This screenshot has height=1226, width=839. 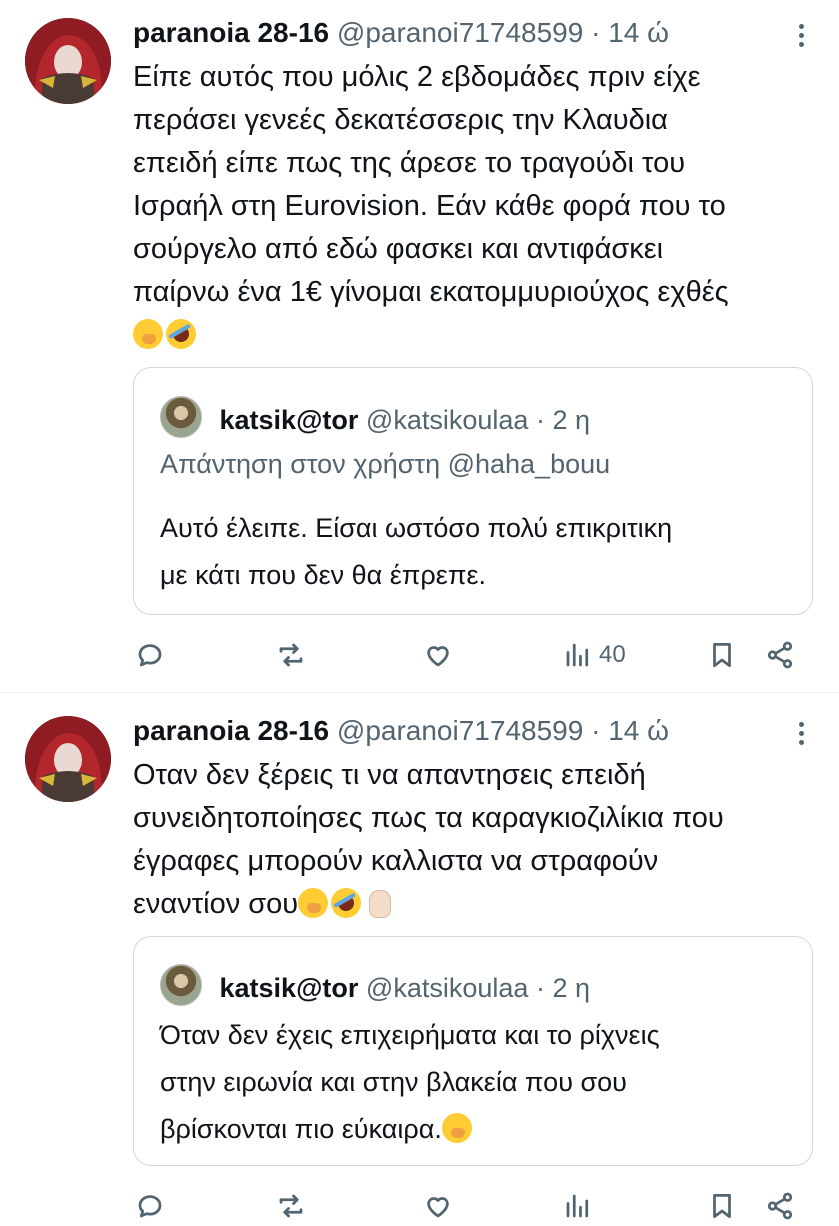 I want to click on raised-hand-emoji, so click(x=379, y=903).